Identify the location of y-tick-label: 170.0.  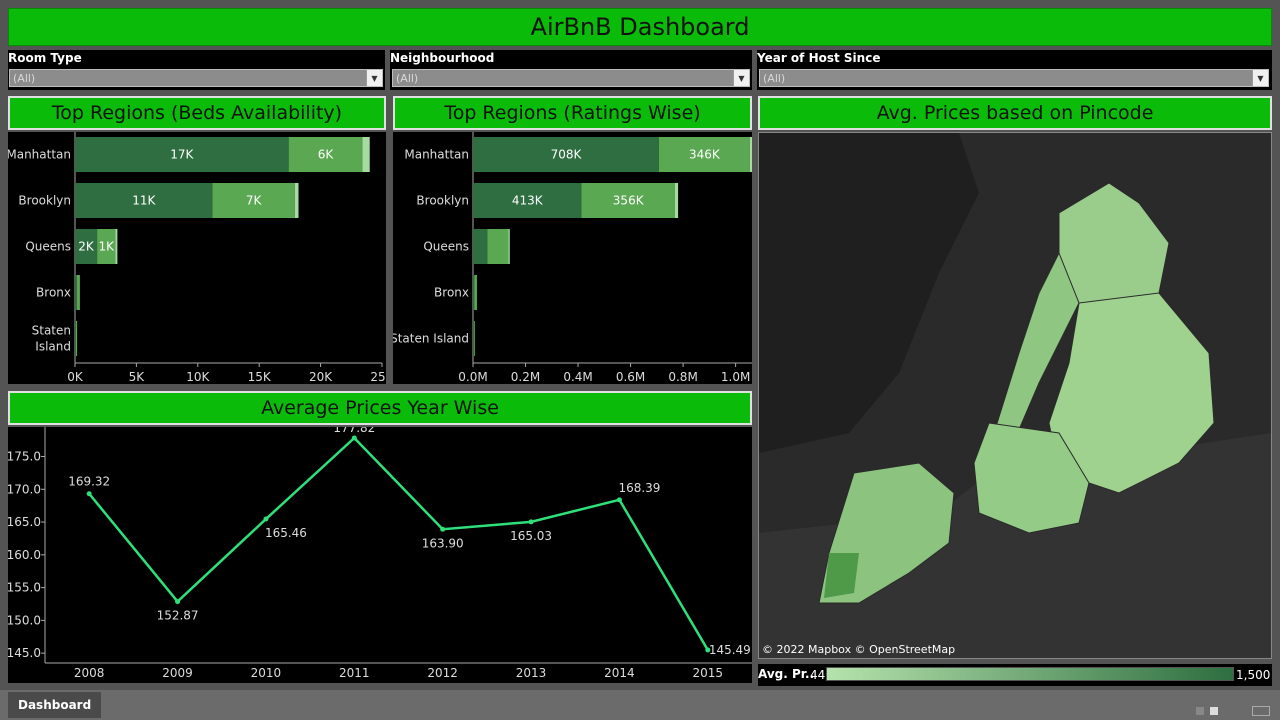
(24, 489).